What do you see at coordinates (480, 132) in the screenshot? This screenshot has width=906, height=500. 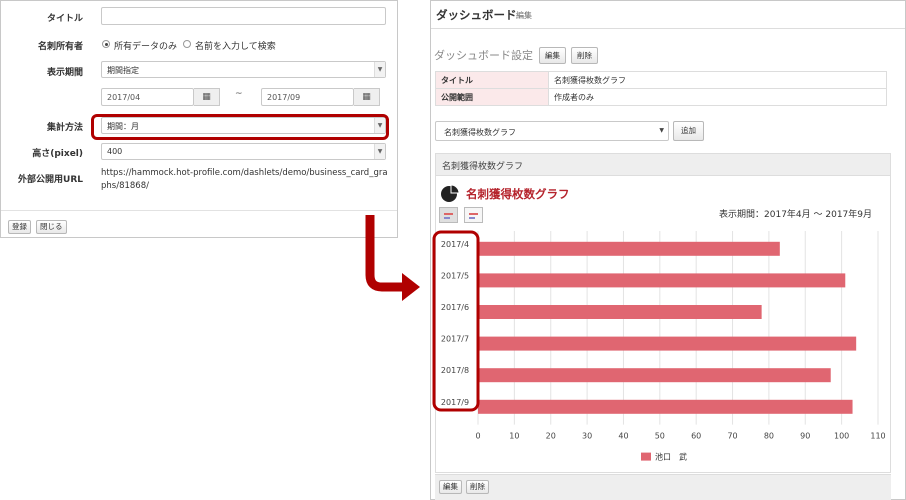 I see `dashlet-select-value: 名刺獲得枚数グラフ` at bounding box center [480, 132].